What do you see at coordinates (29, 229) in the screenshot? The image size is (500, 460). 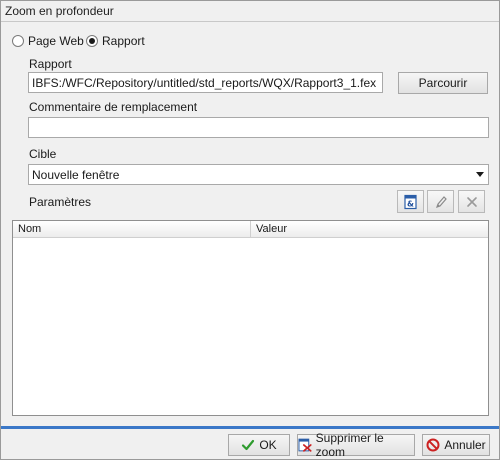 I see `column-header-name: Nom` at bounding box center [29, 229].